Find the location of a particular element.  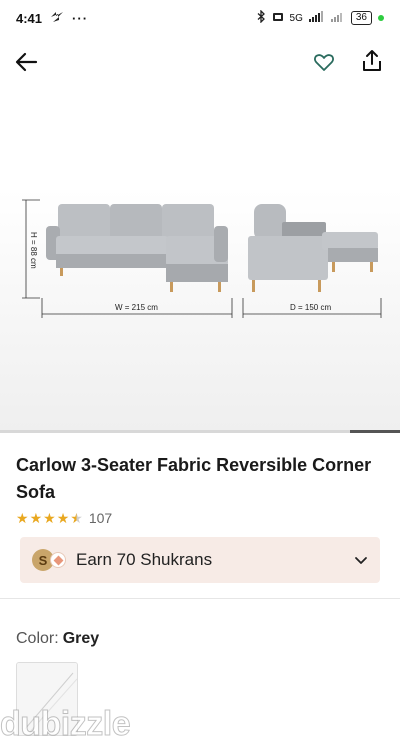

carousel-track is located at coordinates (200, 431).